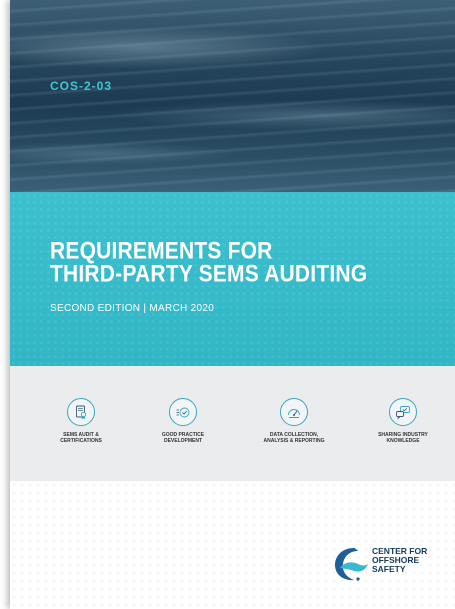  Describe the element at coordinates (294, 438) in the screenshot. I see `pillar-label: DATA COLLECTION, ANALYSIS & REPORTING` at that location.